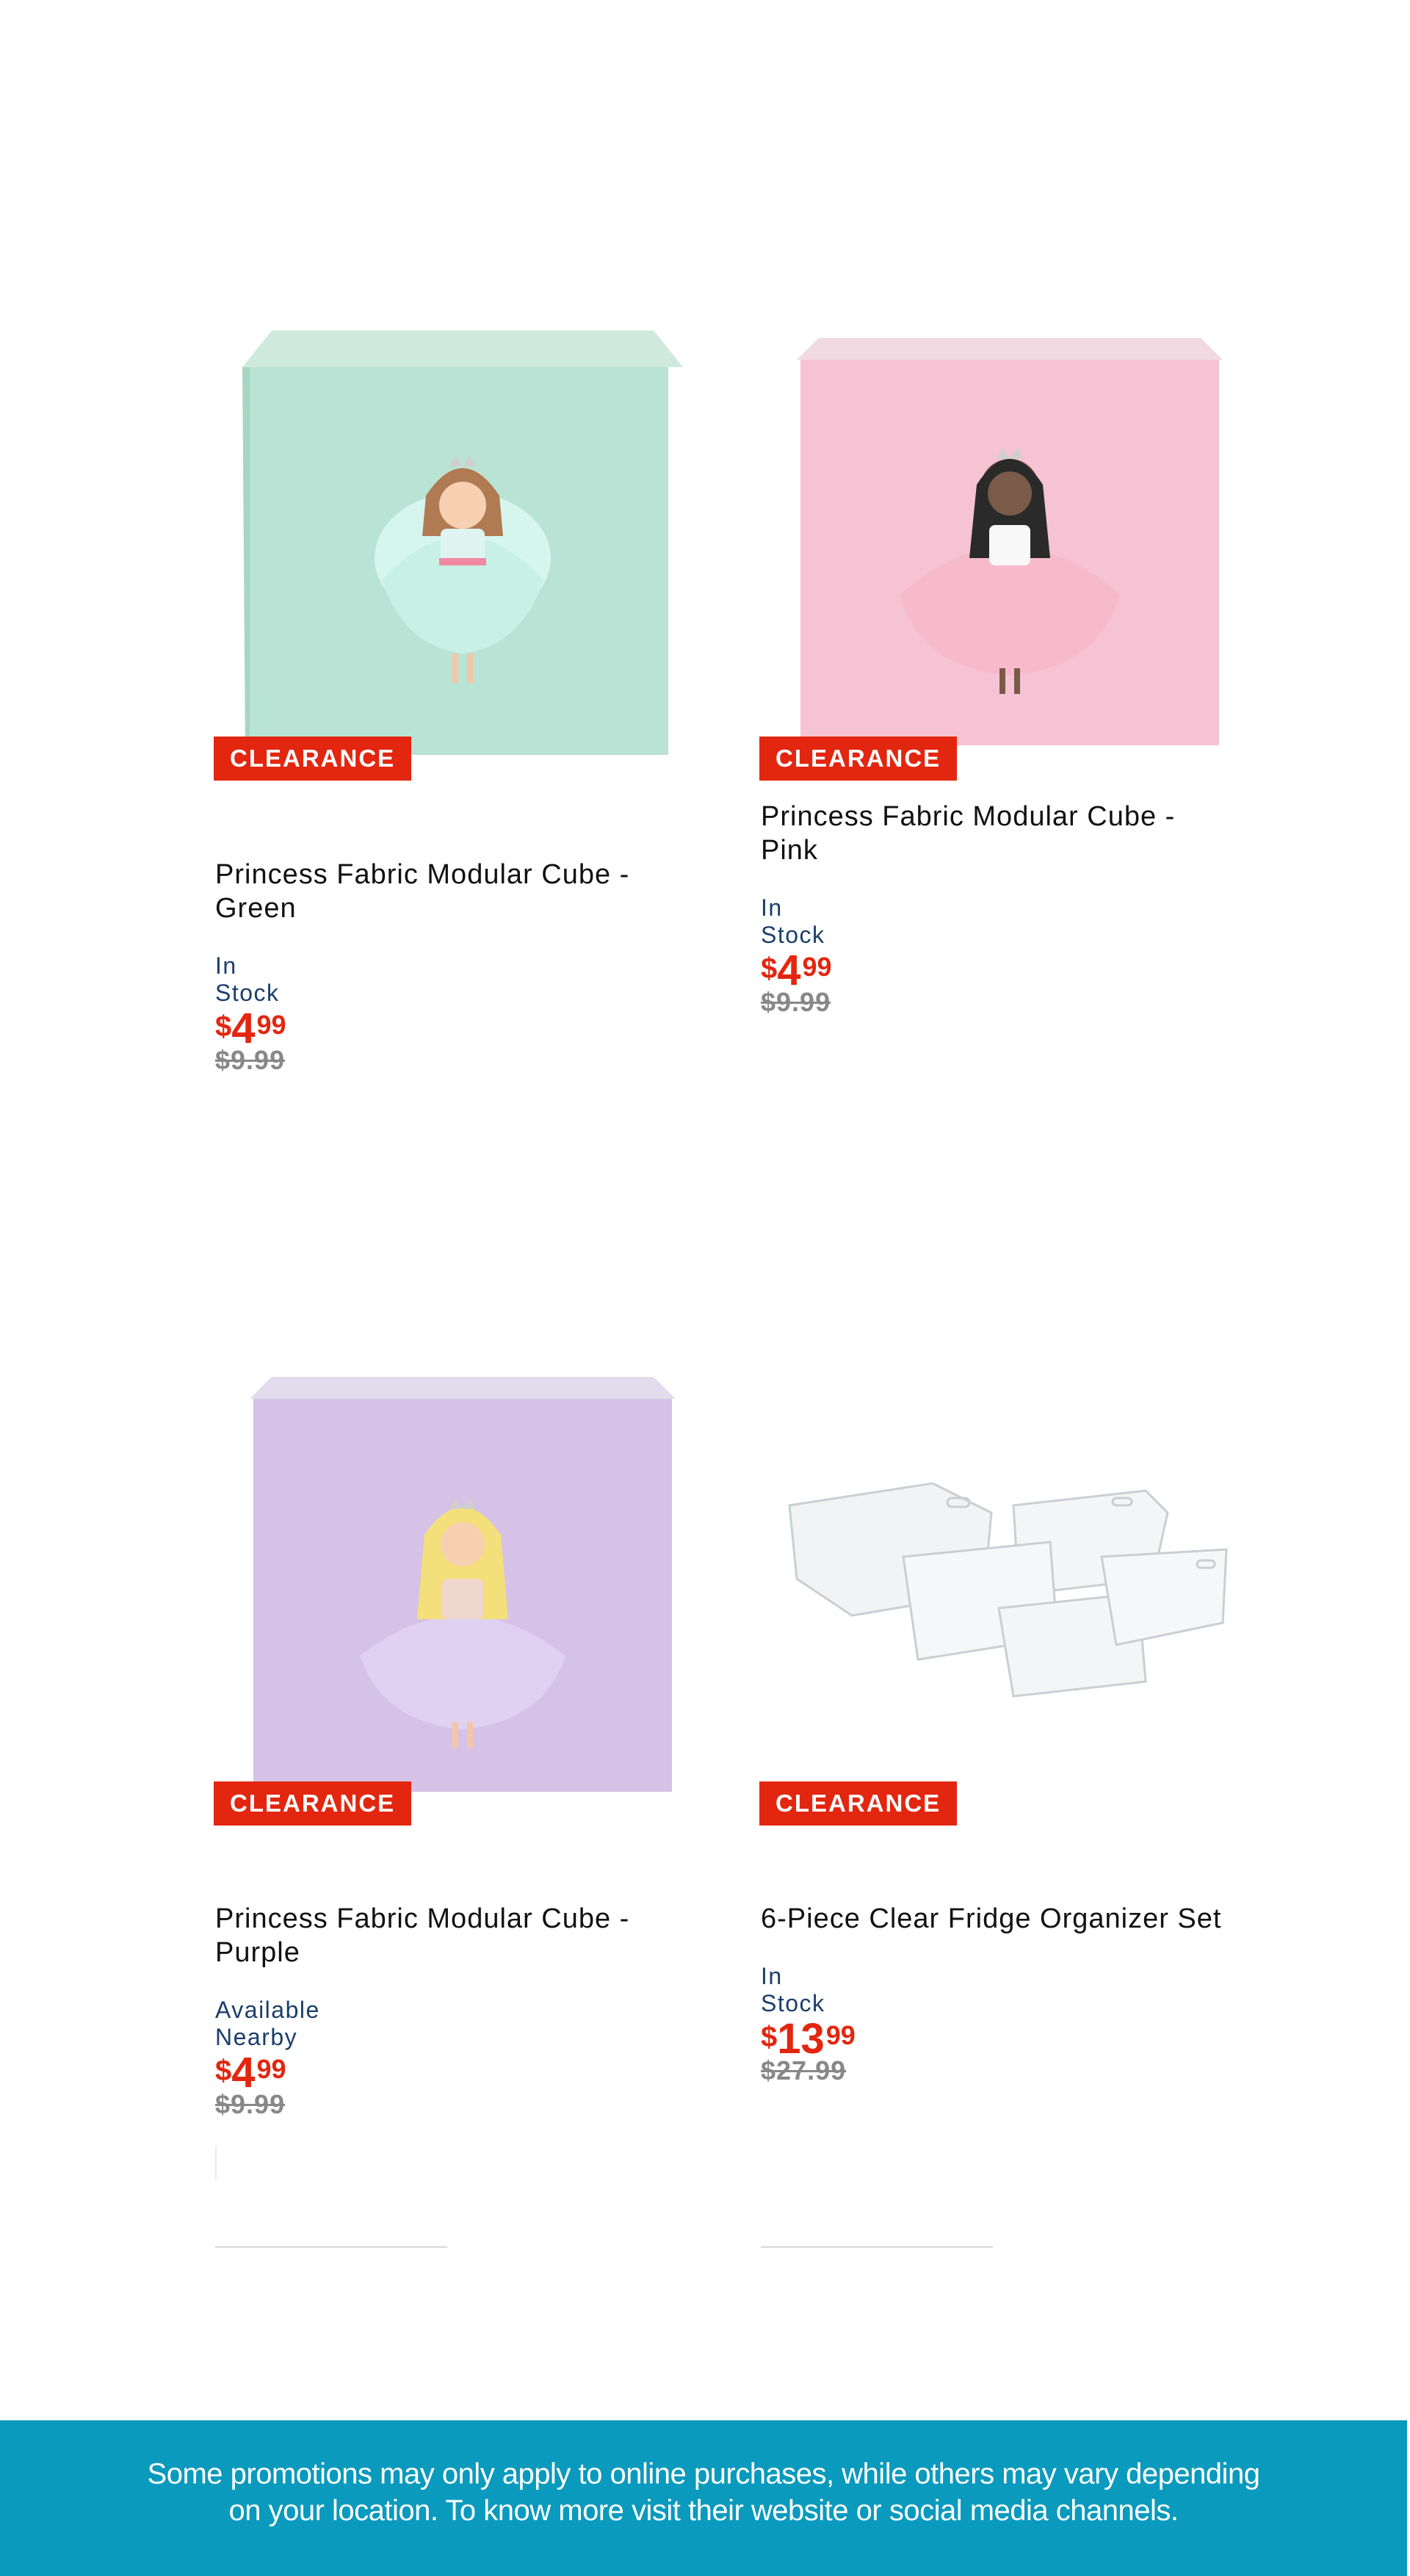 Image resolution: width=1410 pixels, height=2576 pixels. What do you see at coordinates (267, 2023) in the screenshot?
I see `availability-status: Available Nearby` at bounding box center [267, 2023].